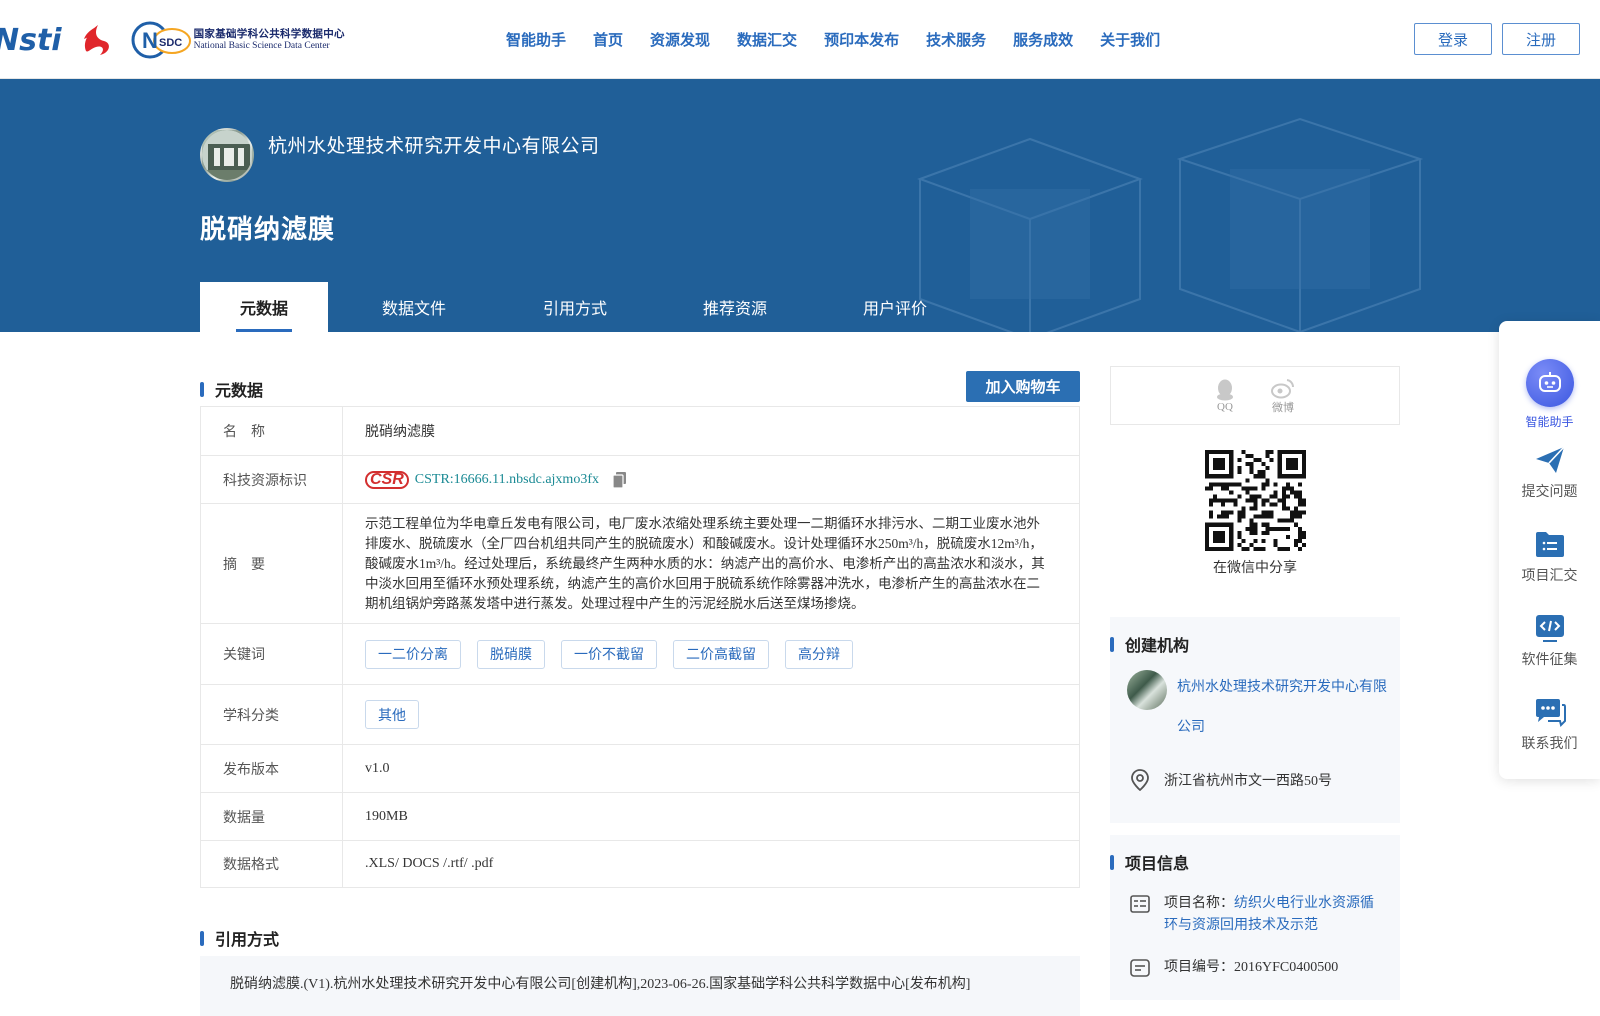 The height and width of the screenshot is (1016, 1600). I want to click on robot-icon, so click(1549, 383).